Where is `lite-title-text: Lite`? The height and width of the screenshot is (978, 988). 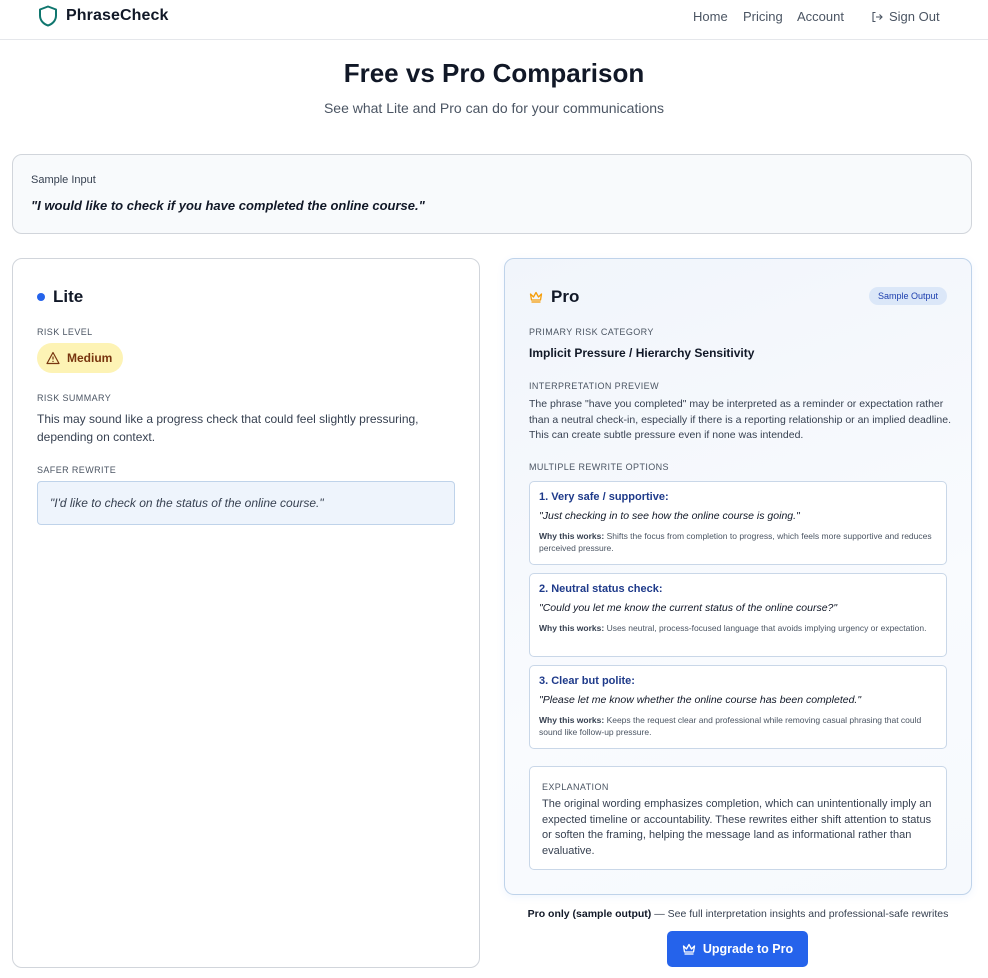
lite-title-text: Lite is located at coordinates (68, 296).